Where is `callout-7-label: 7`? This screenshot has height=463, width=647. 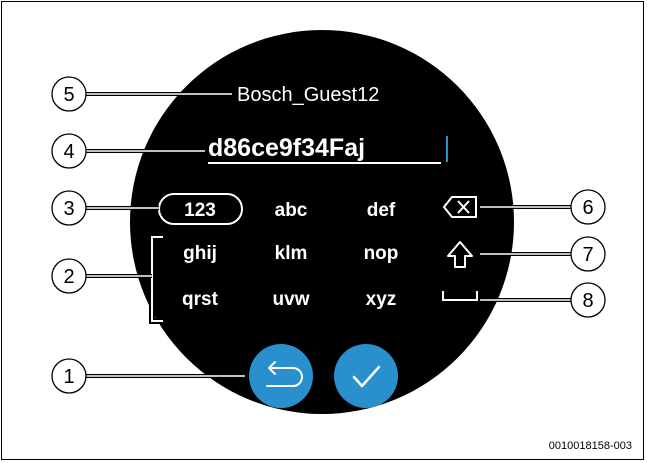
callout-7-label: 7 is located at coordinates (587, 255).